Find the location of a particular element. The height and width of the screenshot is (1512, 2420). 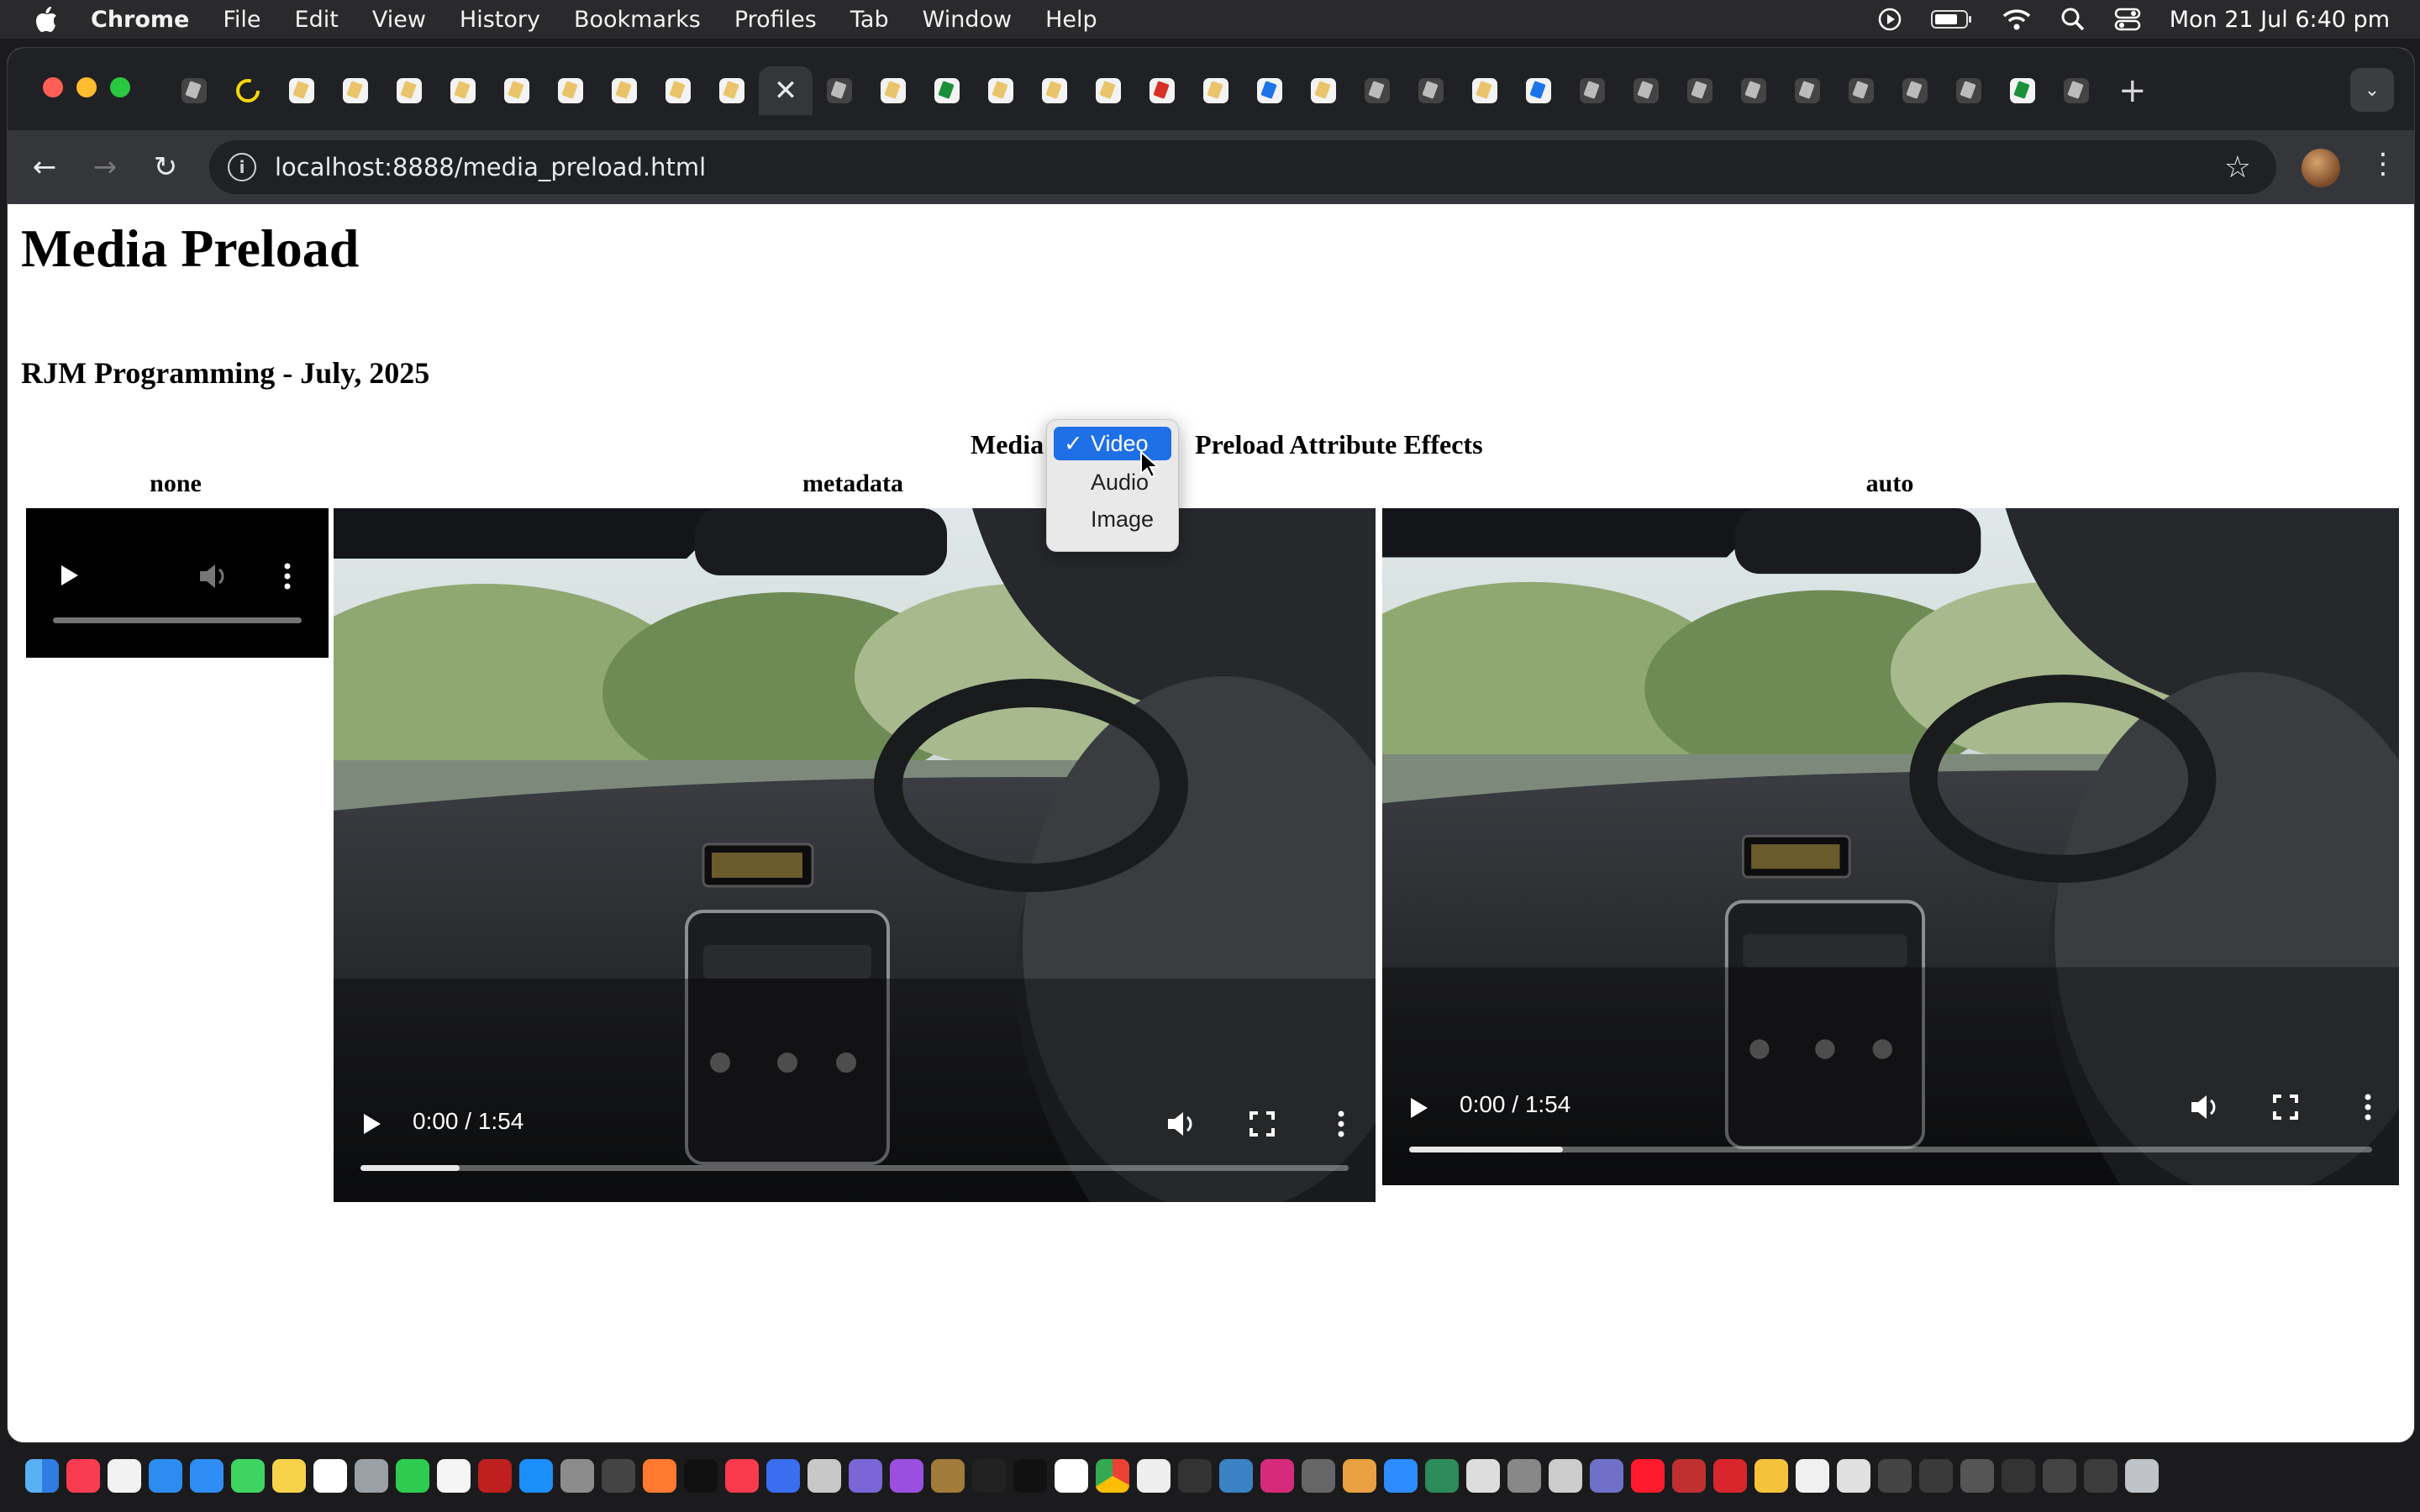

reload-button: ↻ is located at coordinates (165, 167).